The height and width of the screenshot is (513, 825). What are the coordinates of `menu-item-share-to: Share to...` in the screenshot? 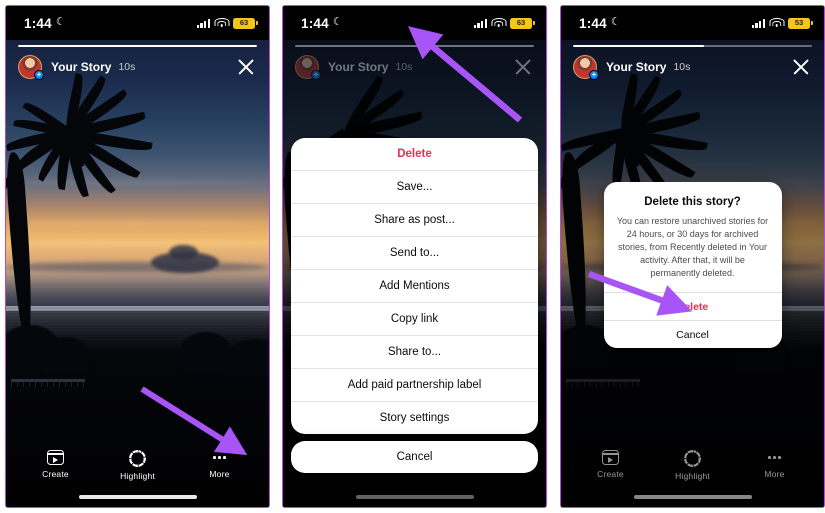 It's located at (414, 352).